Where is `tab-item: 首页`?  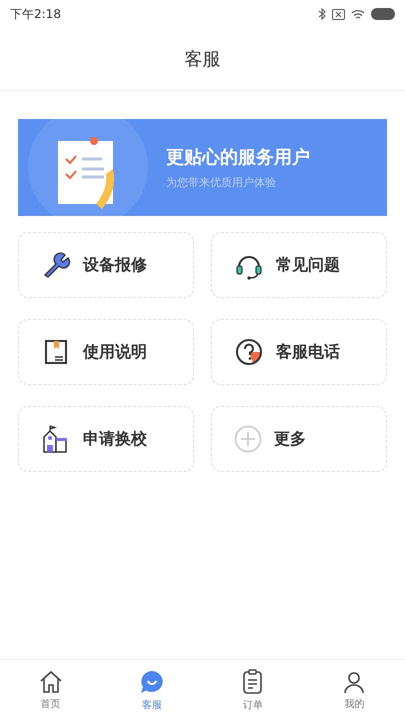
tab-item: 首页 is located at coordinates (51, 690).